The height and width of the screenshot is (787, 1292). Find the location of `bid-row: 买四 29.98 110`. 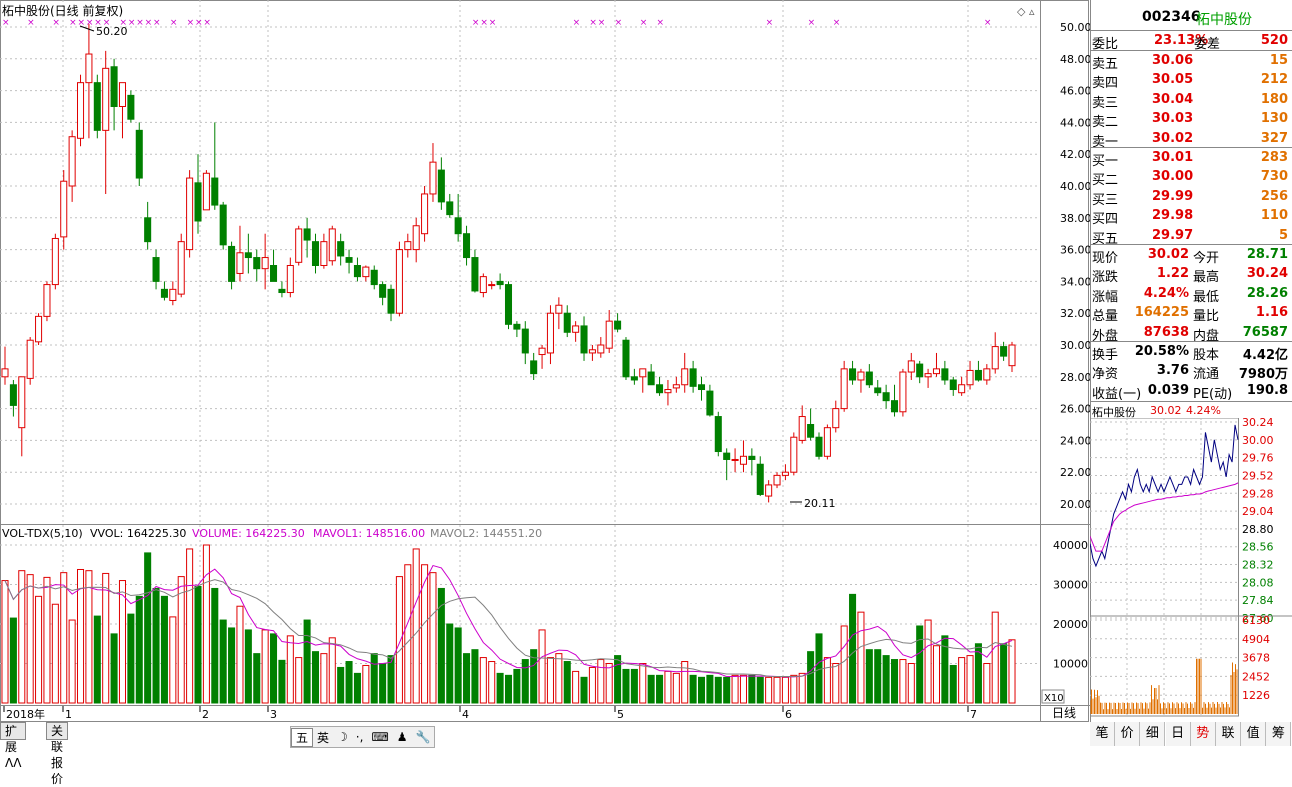

bid-row: 买四 29.98 110 is located at coordinates (1191, 216).